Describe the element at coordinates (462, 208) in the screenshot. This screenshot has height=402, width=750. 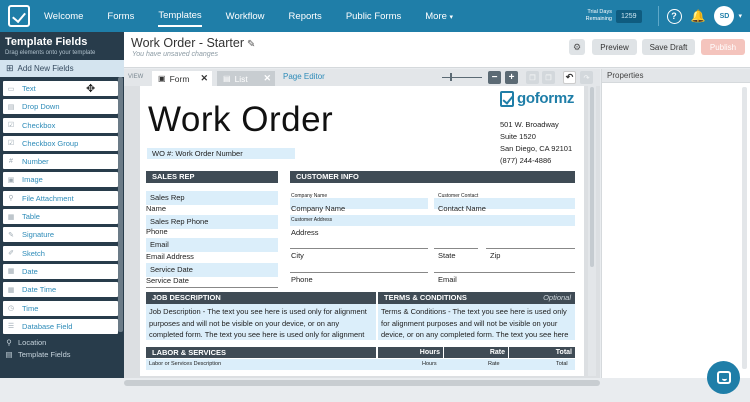
I see `contact-name-label: Contact Name` at that location.